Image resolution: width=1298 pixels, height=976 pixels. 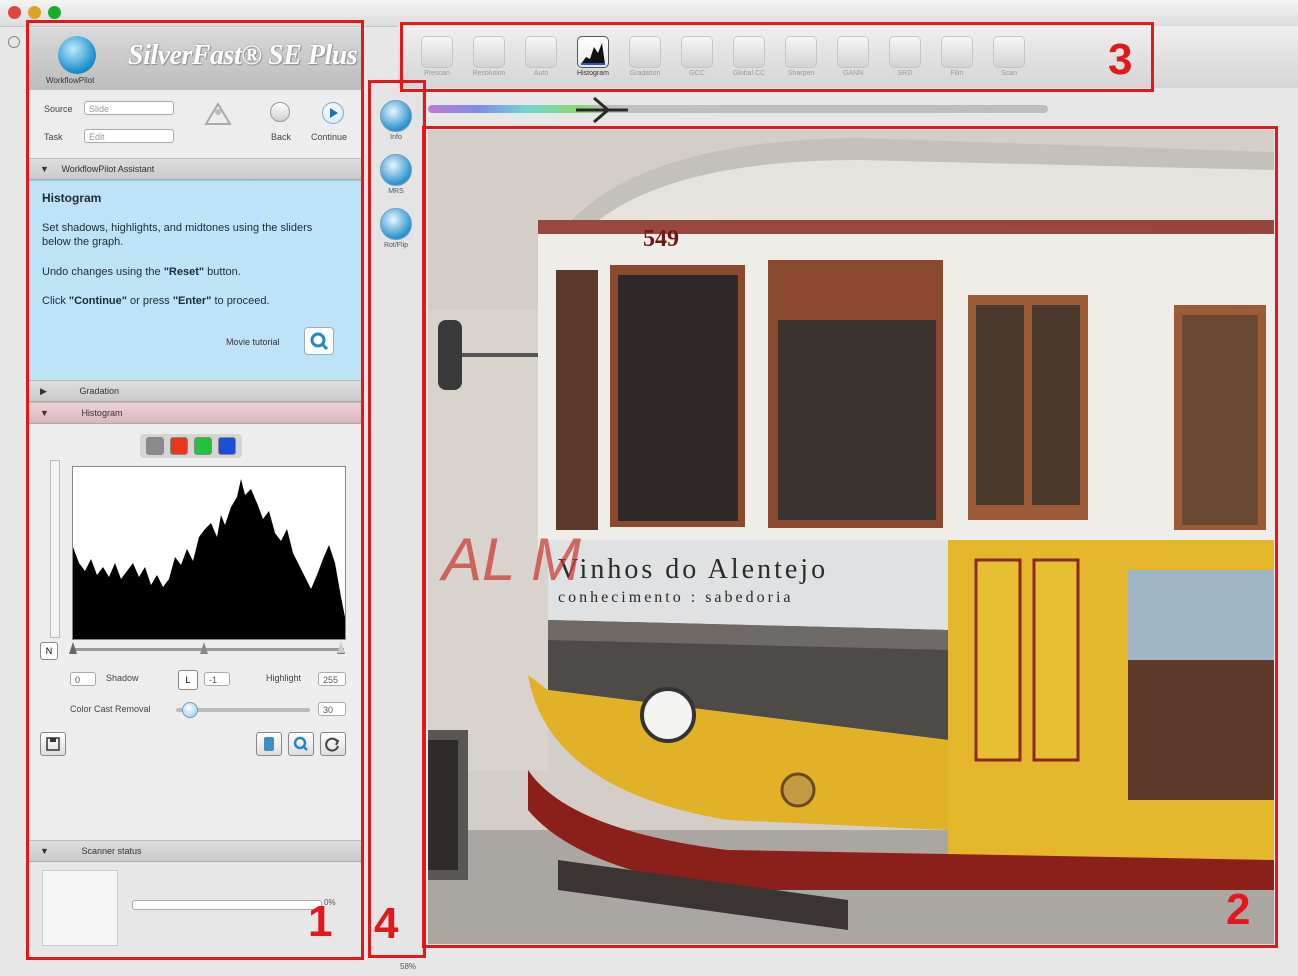 What do you see at coordinates (320, 921) in the screenshot?
I see `annotation-number-1: 1` at bounding box center [320, 921].